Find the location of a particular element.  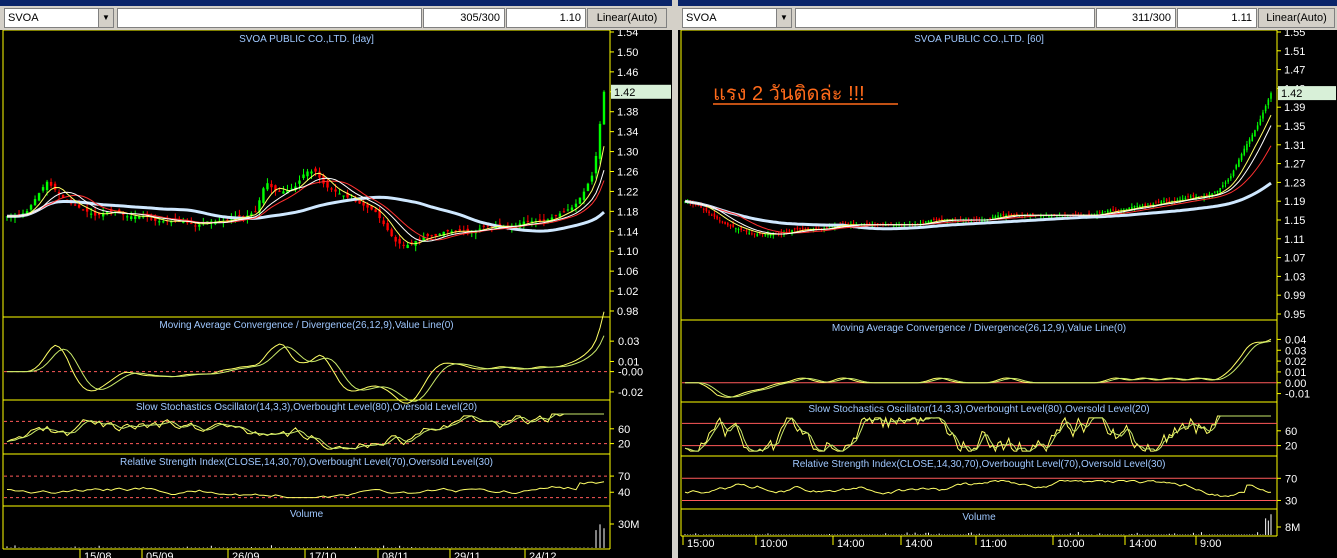

date-tick-label: 05/09 is located at coordinates (160, 554).